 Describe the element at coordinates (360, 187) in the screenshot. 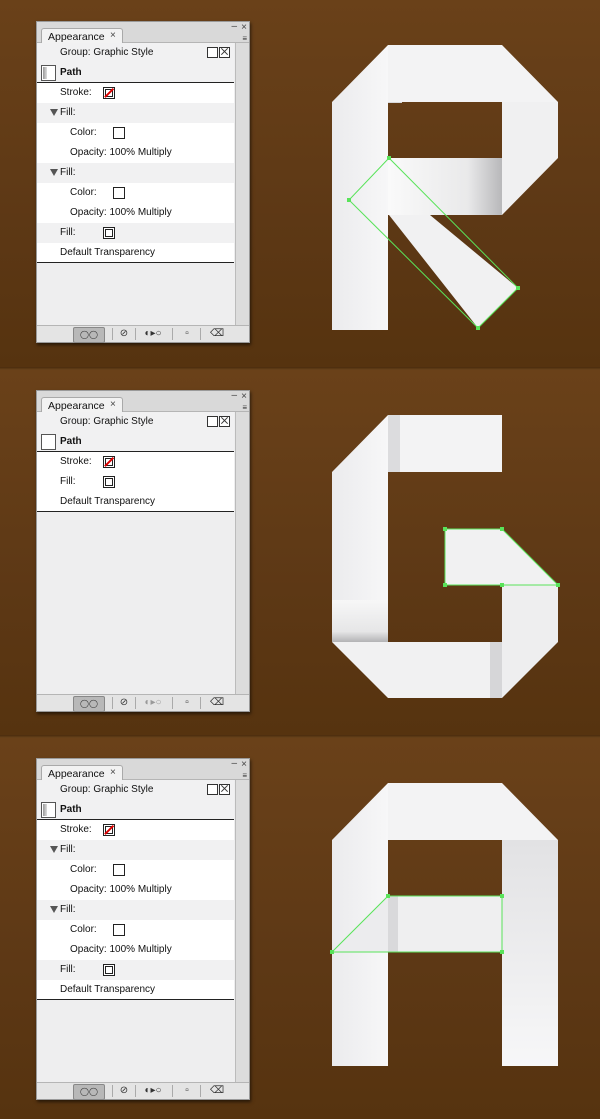

I see `r-stem` at that location.